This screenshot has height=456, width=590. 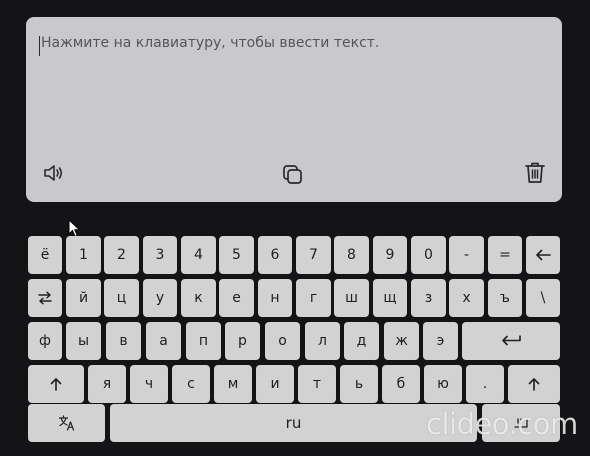 I want to click on key-period: ., so click(x=485, y=384).